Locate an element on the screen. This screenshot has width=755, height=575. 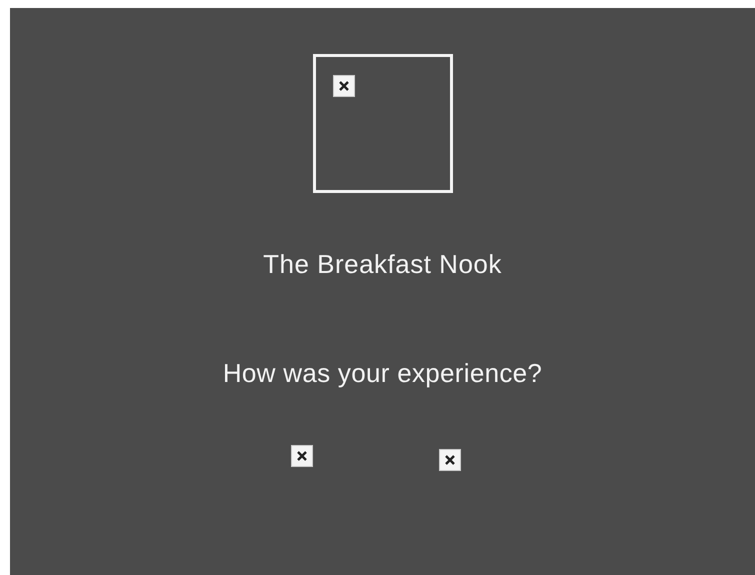
survey-question: How was your experience? is located at coordinates (382, 373).